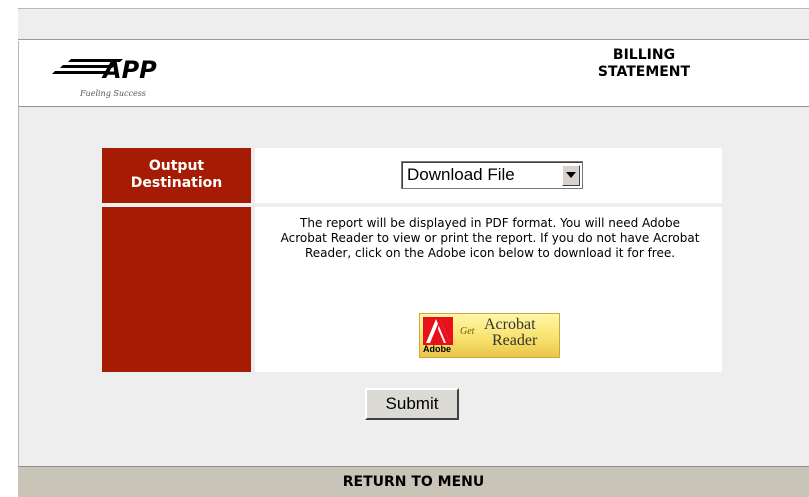 Image resolution: width=809 pixels, height=497 pixels. What do you see at coordinates (467, 331) in the screenshot?
I see `get-text: Get` at bounding box center [467, 331].